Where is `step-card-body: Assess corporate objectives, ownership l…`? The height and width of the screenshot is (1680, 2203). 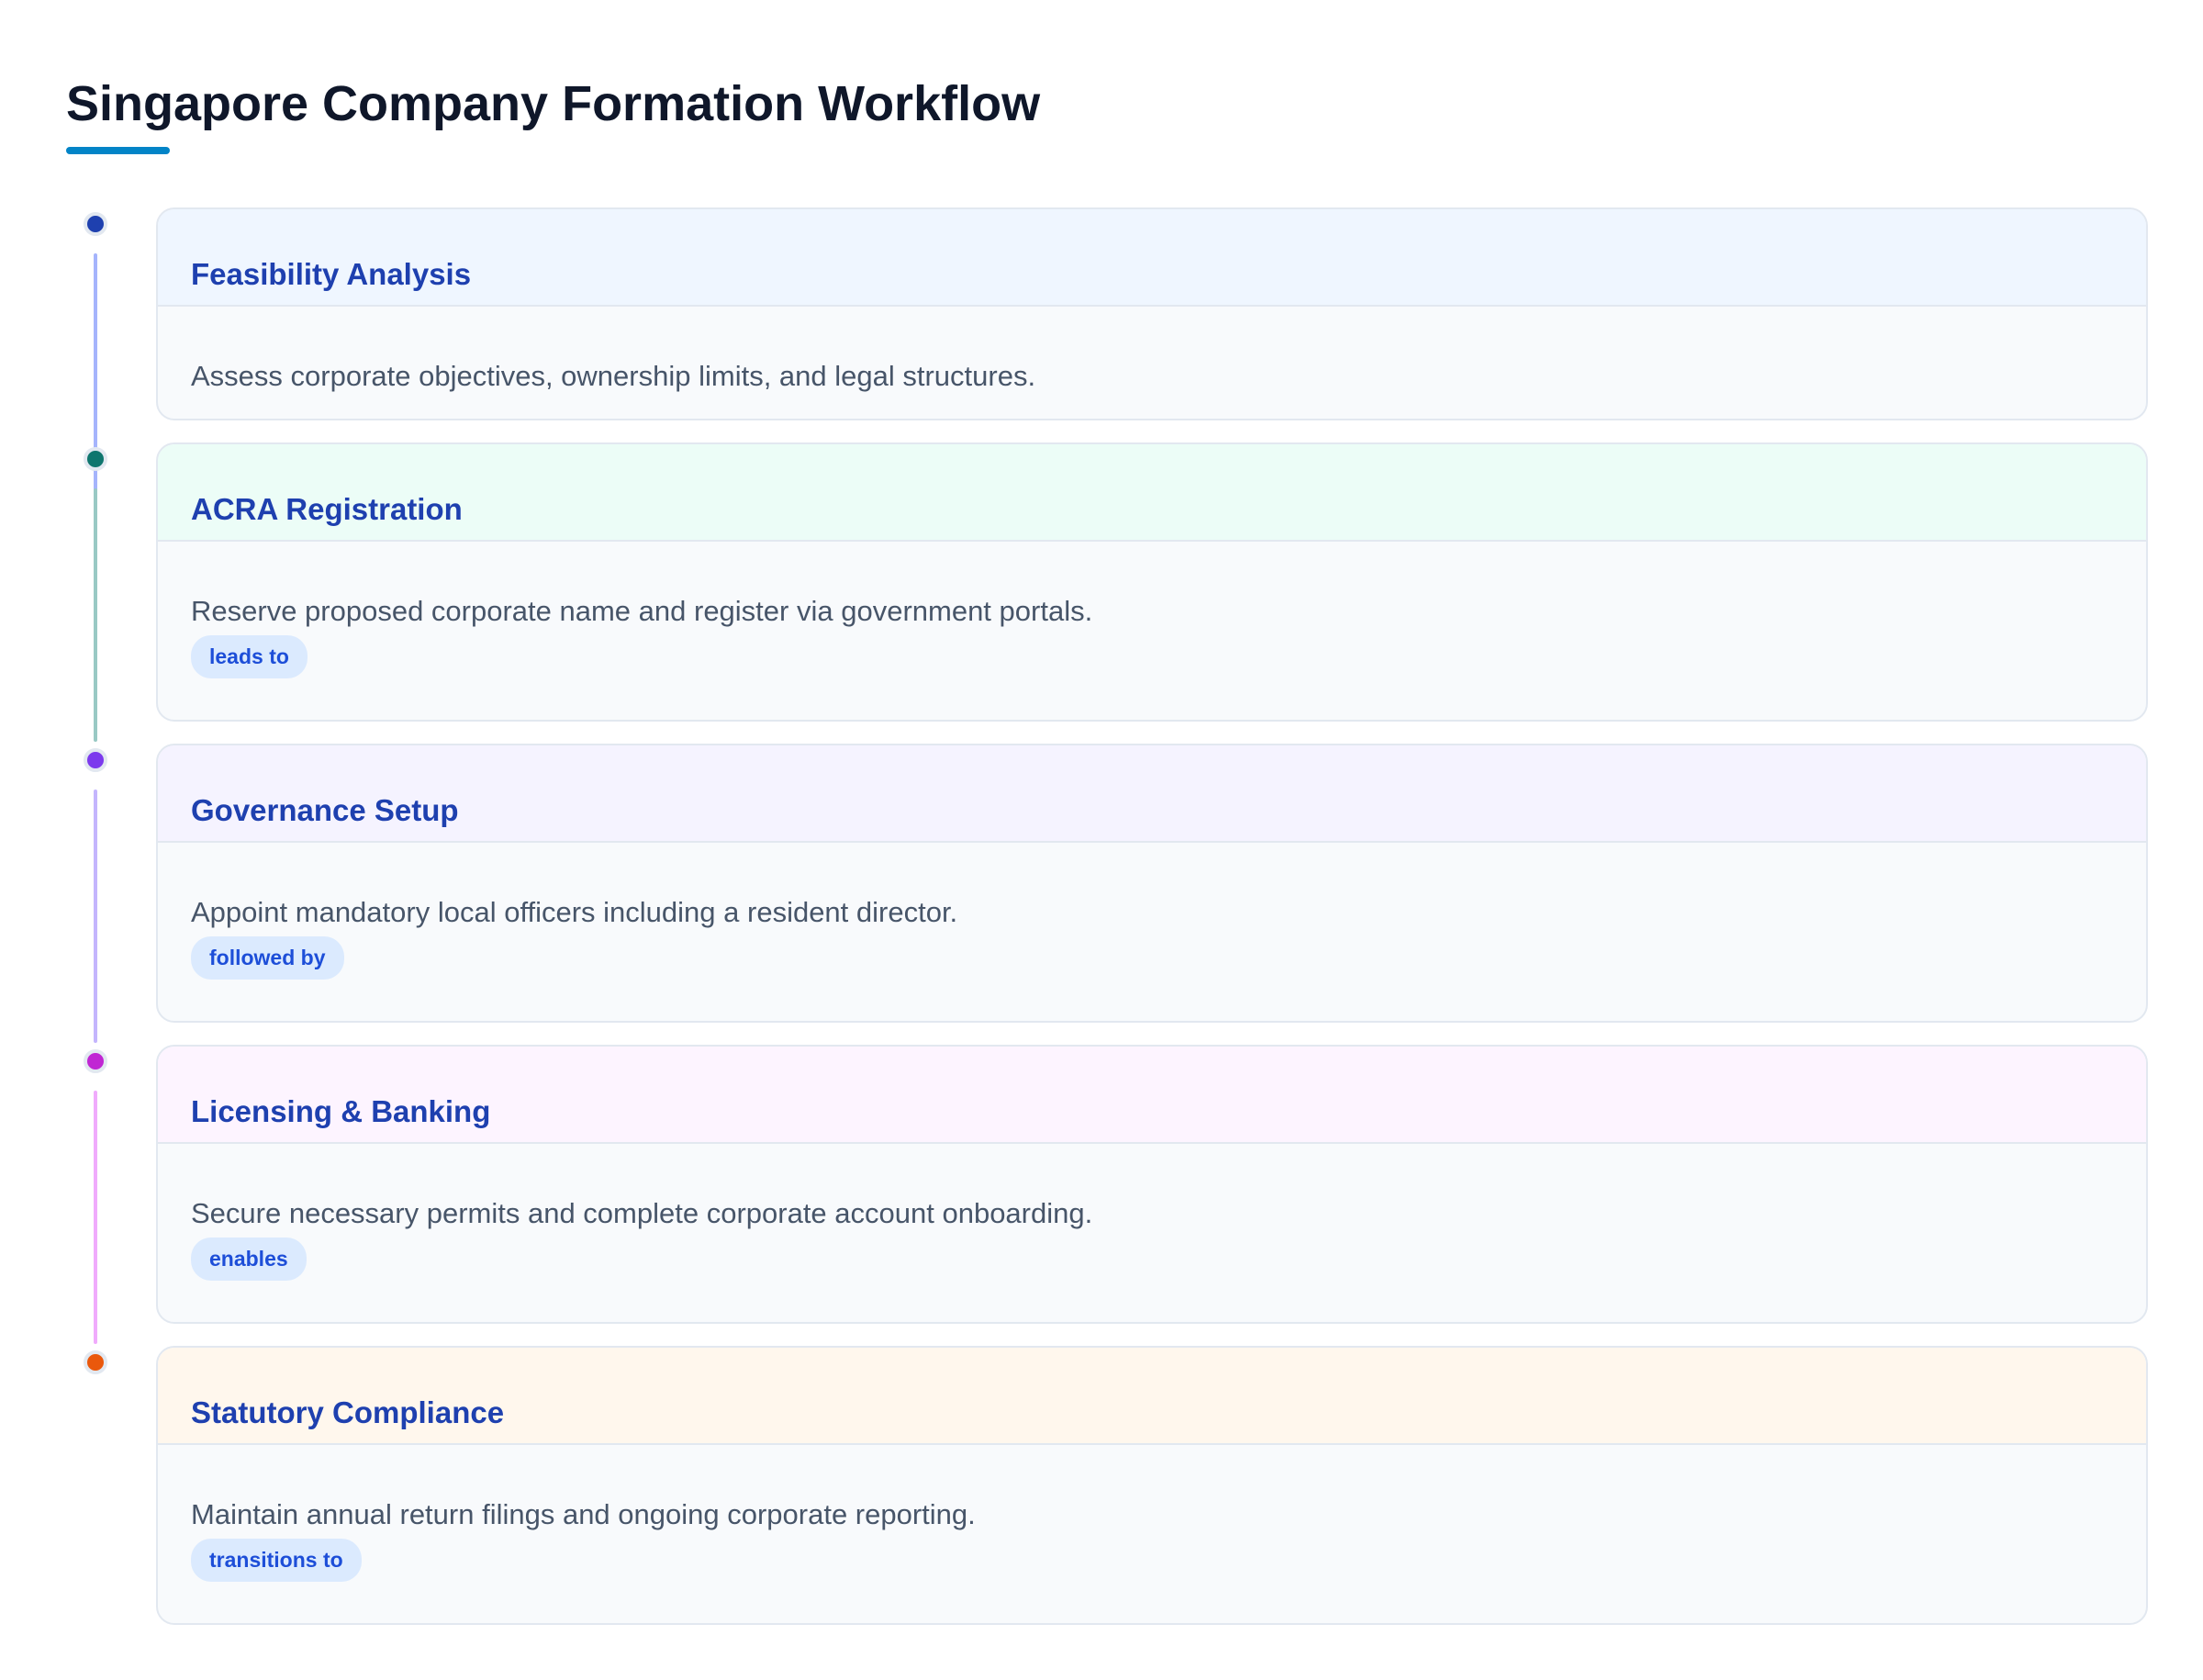 step-card-body: Assess corporate objectives, ownership l… is located at coordinates (1152, 350).